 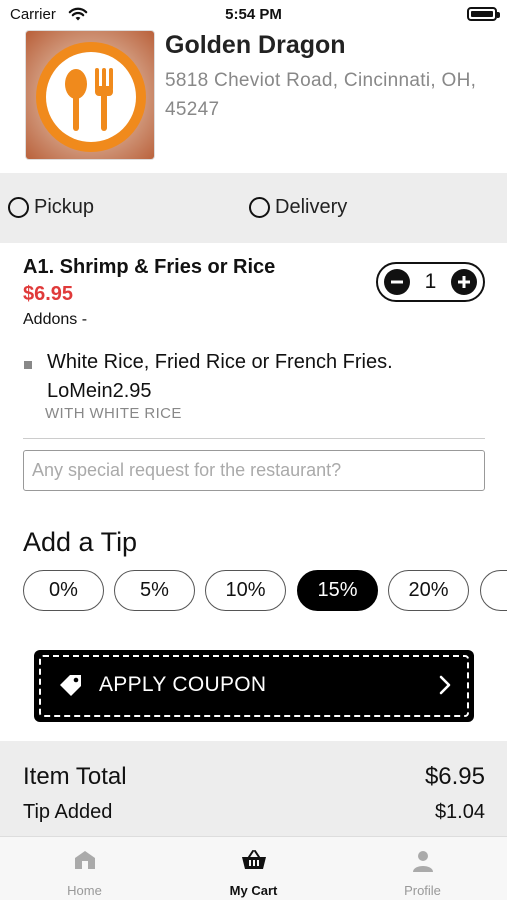 I want to click on tab-my-cart-label: My Cart, so click(x=253, y=890).